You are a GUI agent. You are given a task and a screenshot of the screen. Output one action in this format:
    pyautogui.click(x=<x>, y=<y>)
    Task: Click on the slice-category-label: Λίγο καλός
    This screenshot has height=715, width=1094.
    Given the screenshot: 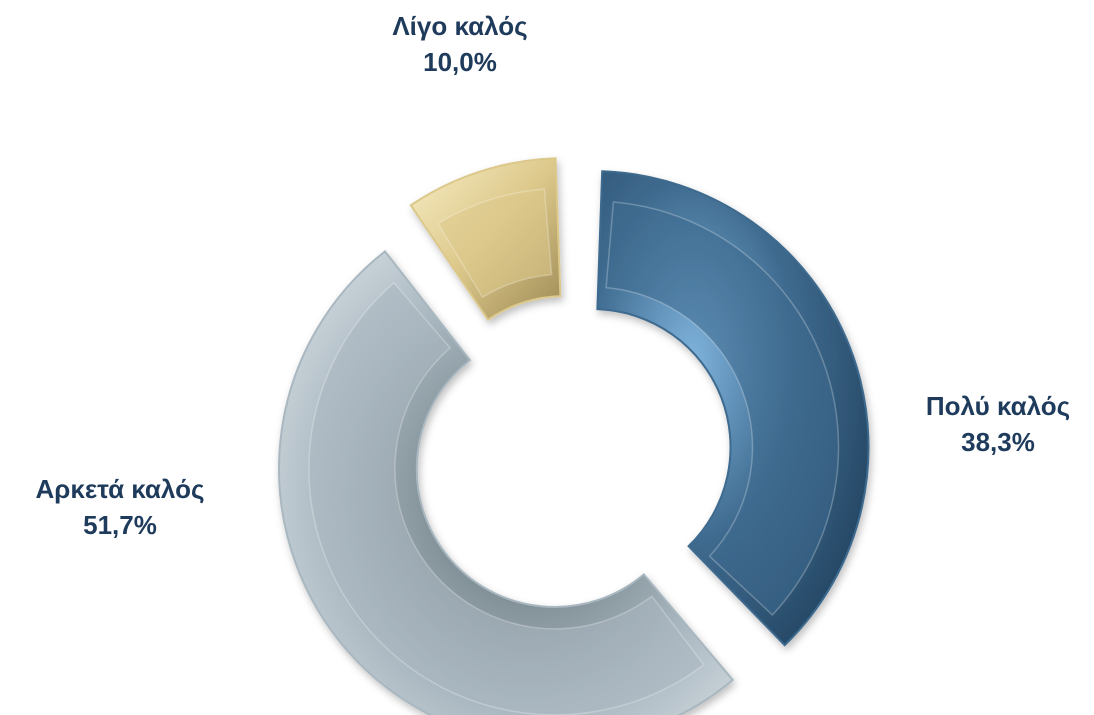 What is the action you would take?
    pyautogui.click(x=460, y=26)
    